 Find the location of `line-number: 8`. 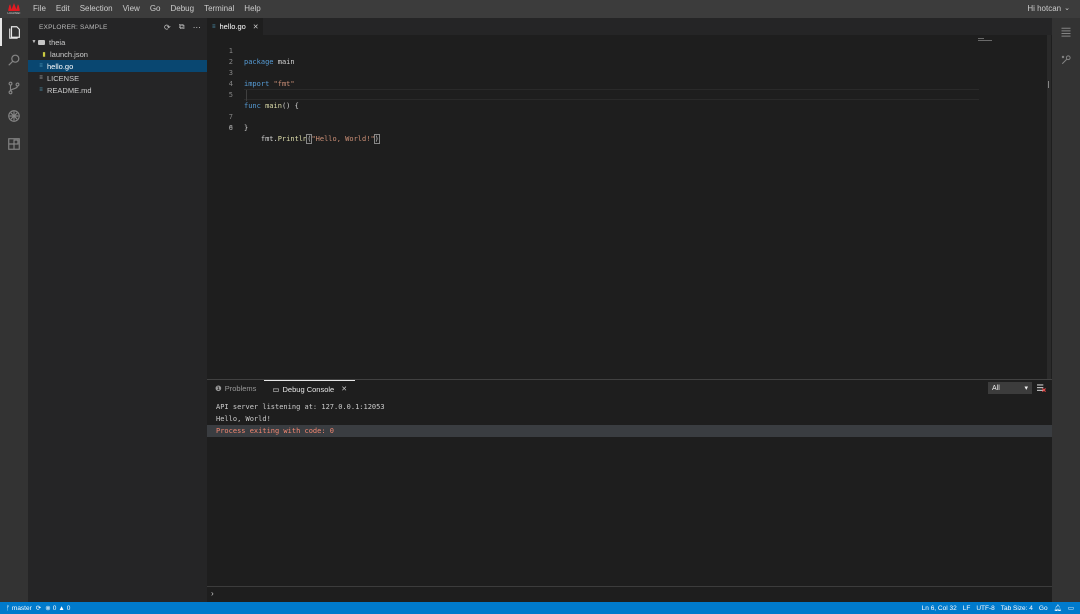

line-number: 8 is located at coordinates (230, 128).